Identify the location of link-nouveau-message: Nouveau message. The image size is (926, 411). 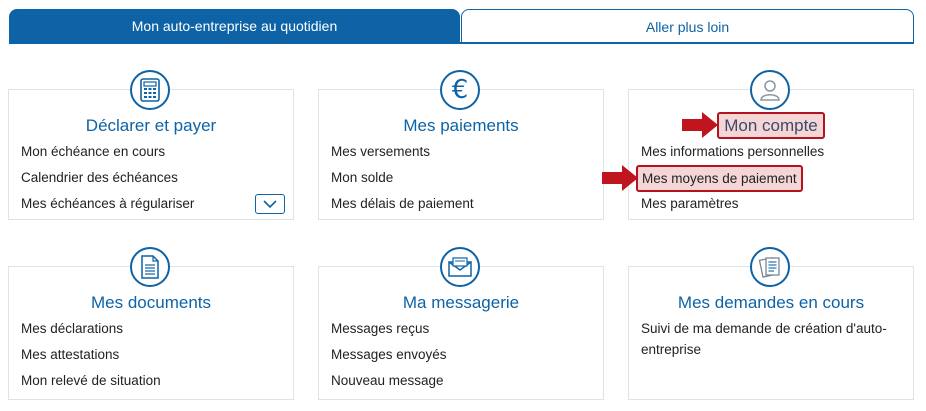
(387, 380).